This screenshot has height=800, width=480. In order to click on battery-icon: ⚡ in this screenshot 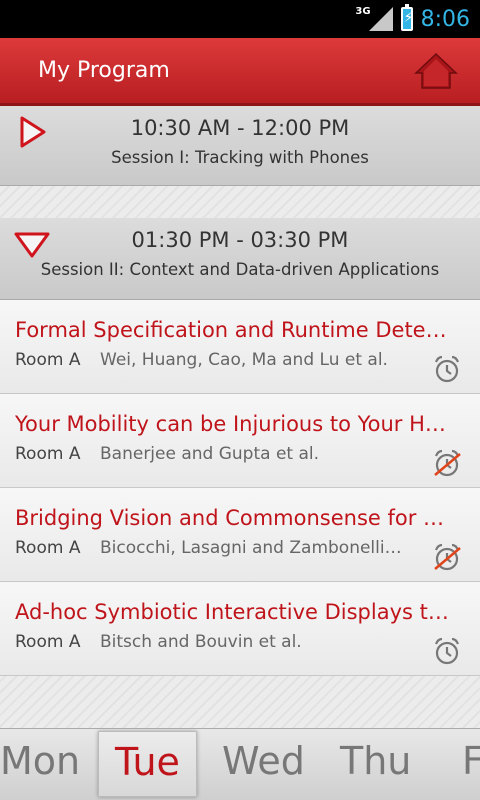, I will do `click(406, 17)`.